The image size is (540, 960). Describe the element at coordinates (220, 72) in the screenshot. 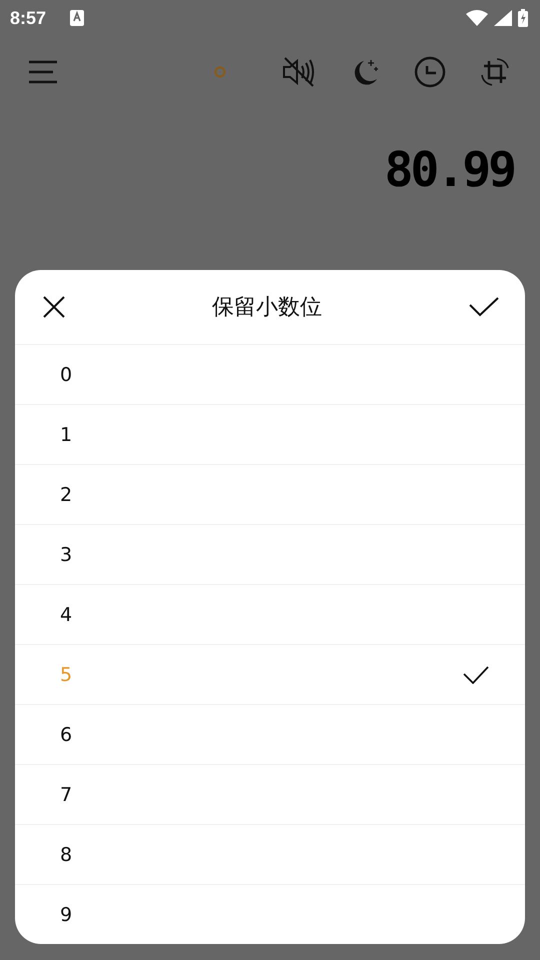

I see `circle-icon` at that location.